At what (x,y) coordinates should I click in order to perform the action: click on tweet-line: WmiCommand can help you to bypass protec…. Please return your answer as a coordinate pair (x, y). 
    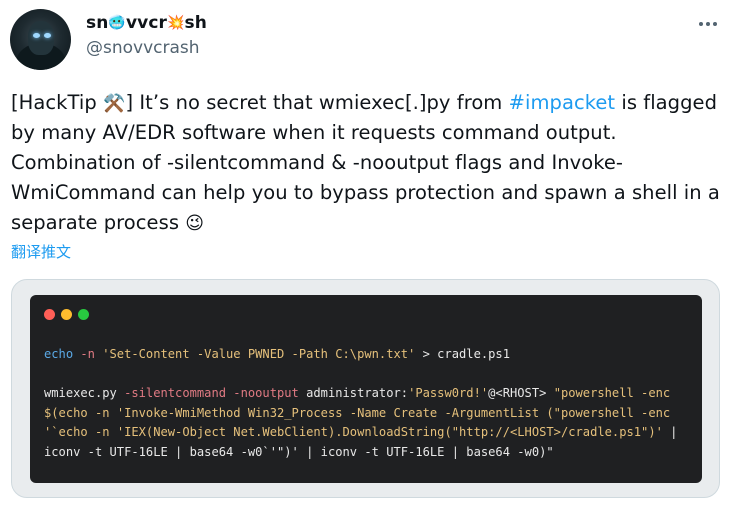
    Looking at the image, I should click on (373, 193).